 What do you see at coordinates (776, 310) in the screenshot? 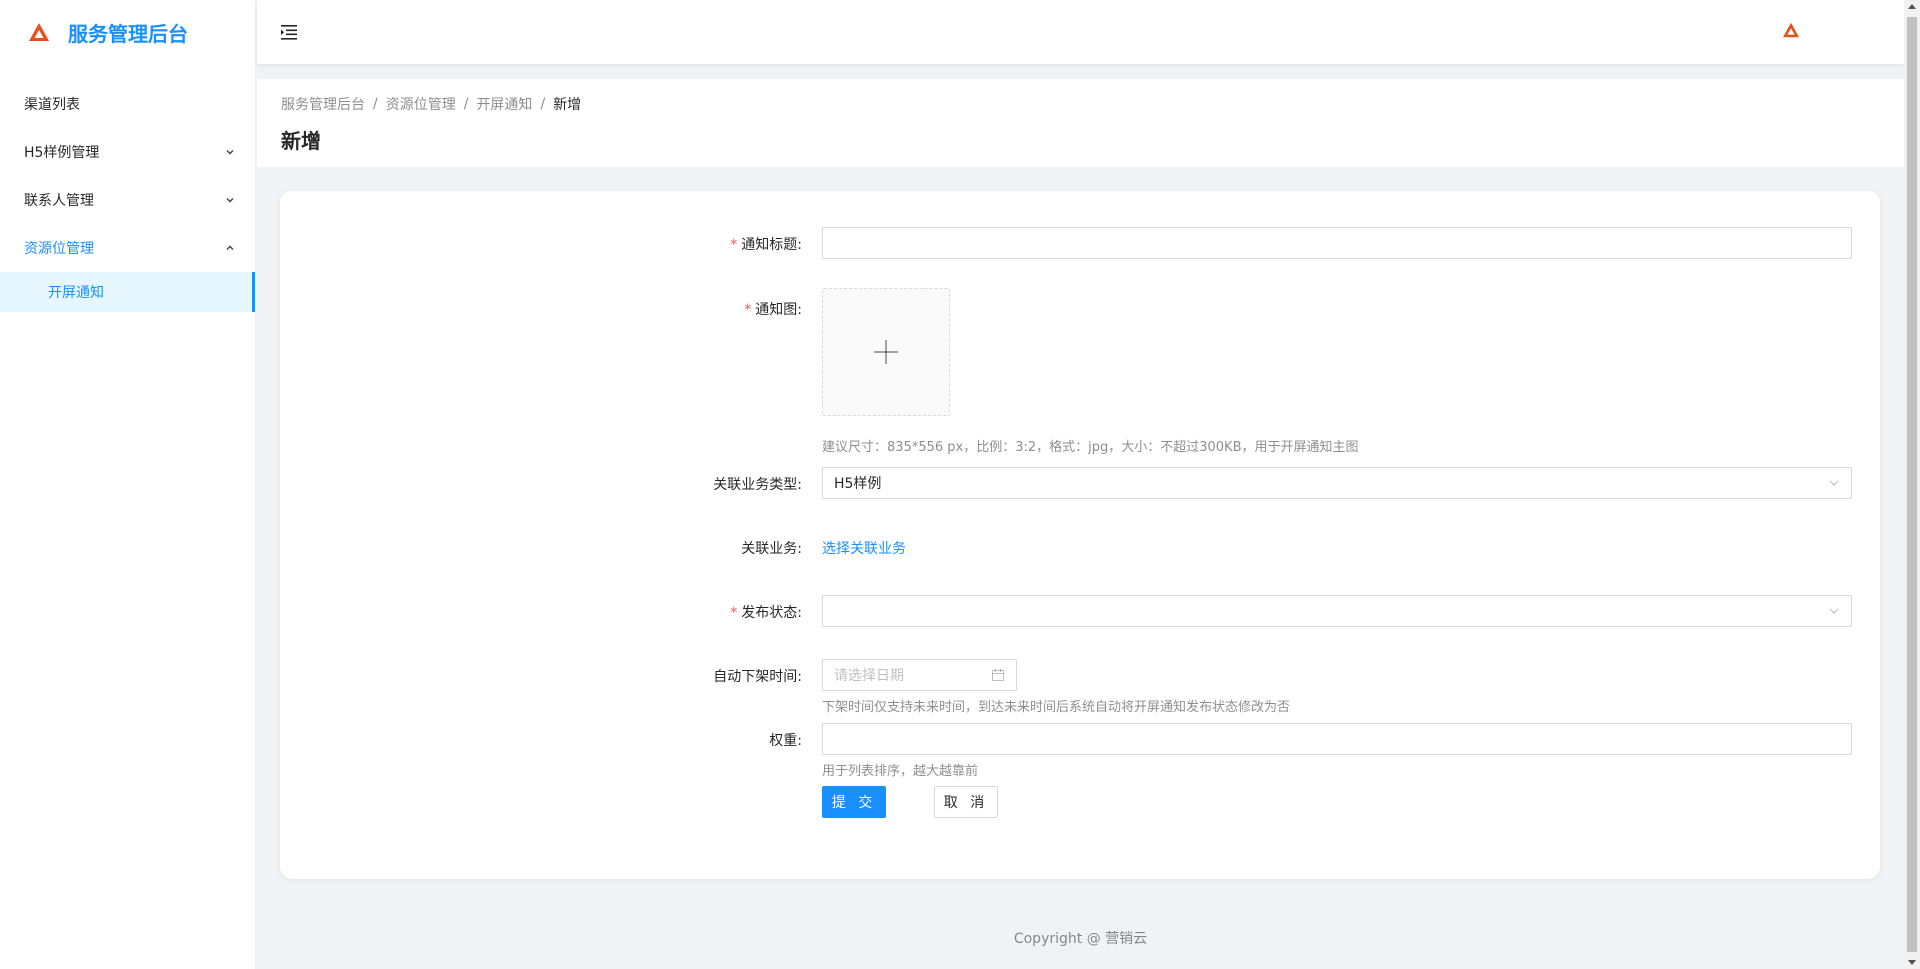
I see `label-text: 通知图` at bounding box center [776, 310].